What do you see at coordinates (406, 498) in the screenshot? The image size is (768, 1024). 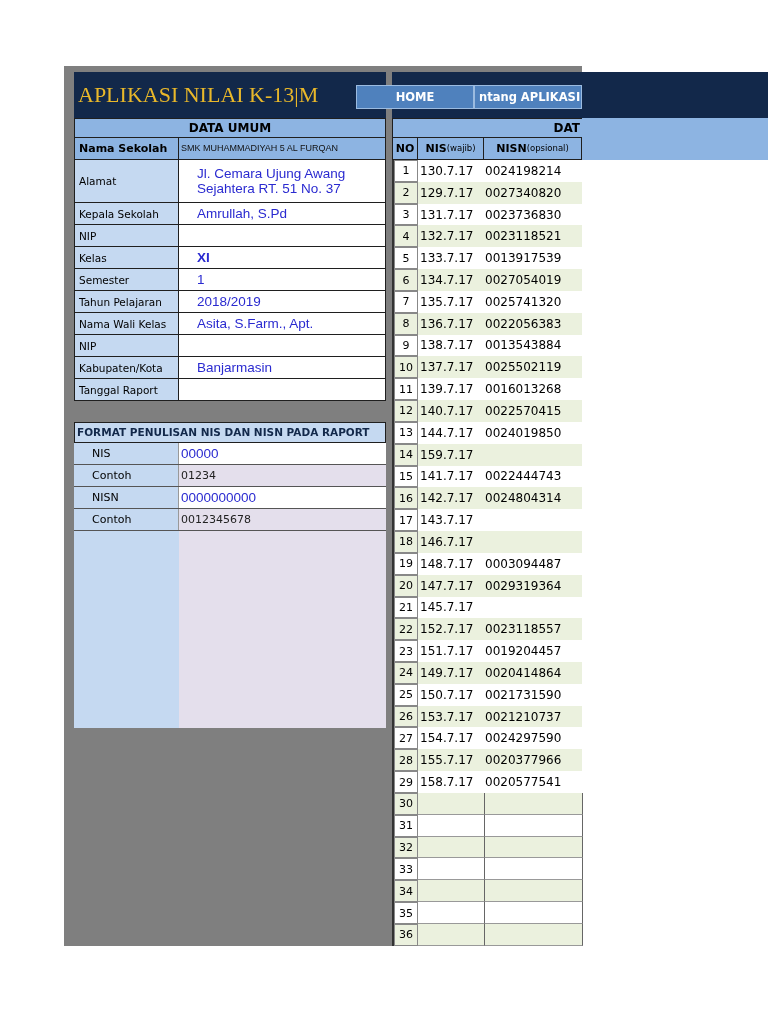 I see `row-number: 16` at bounding box center [406, 498].